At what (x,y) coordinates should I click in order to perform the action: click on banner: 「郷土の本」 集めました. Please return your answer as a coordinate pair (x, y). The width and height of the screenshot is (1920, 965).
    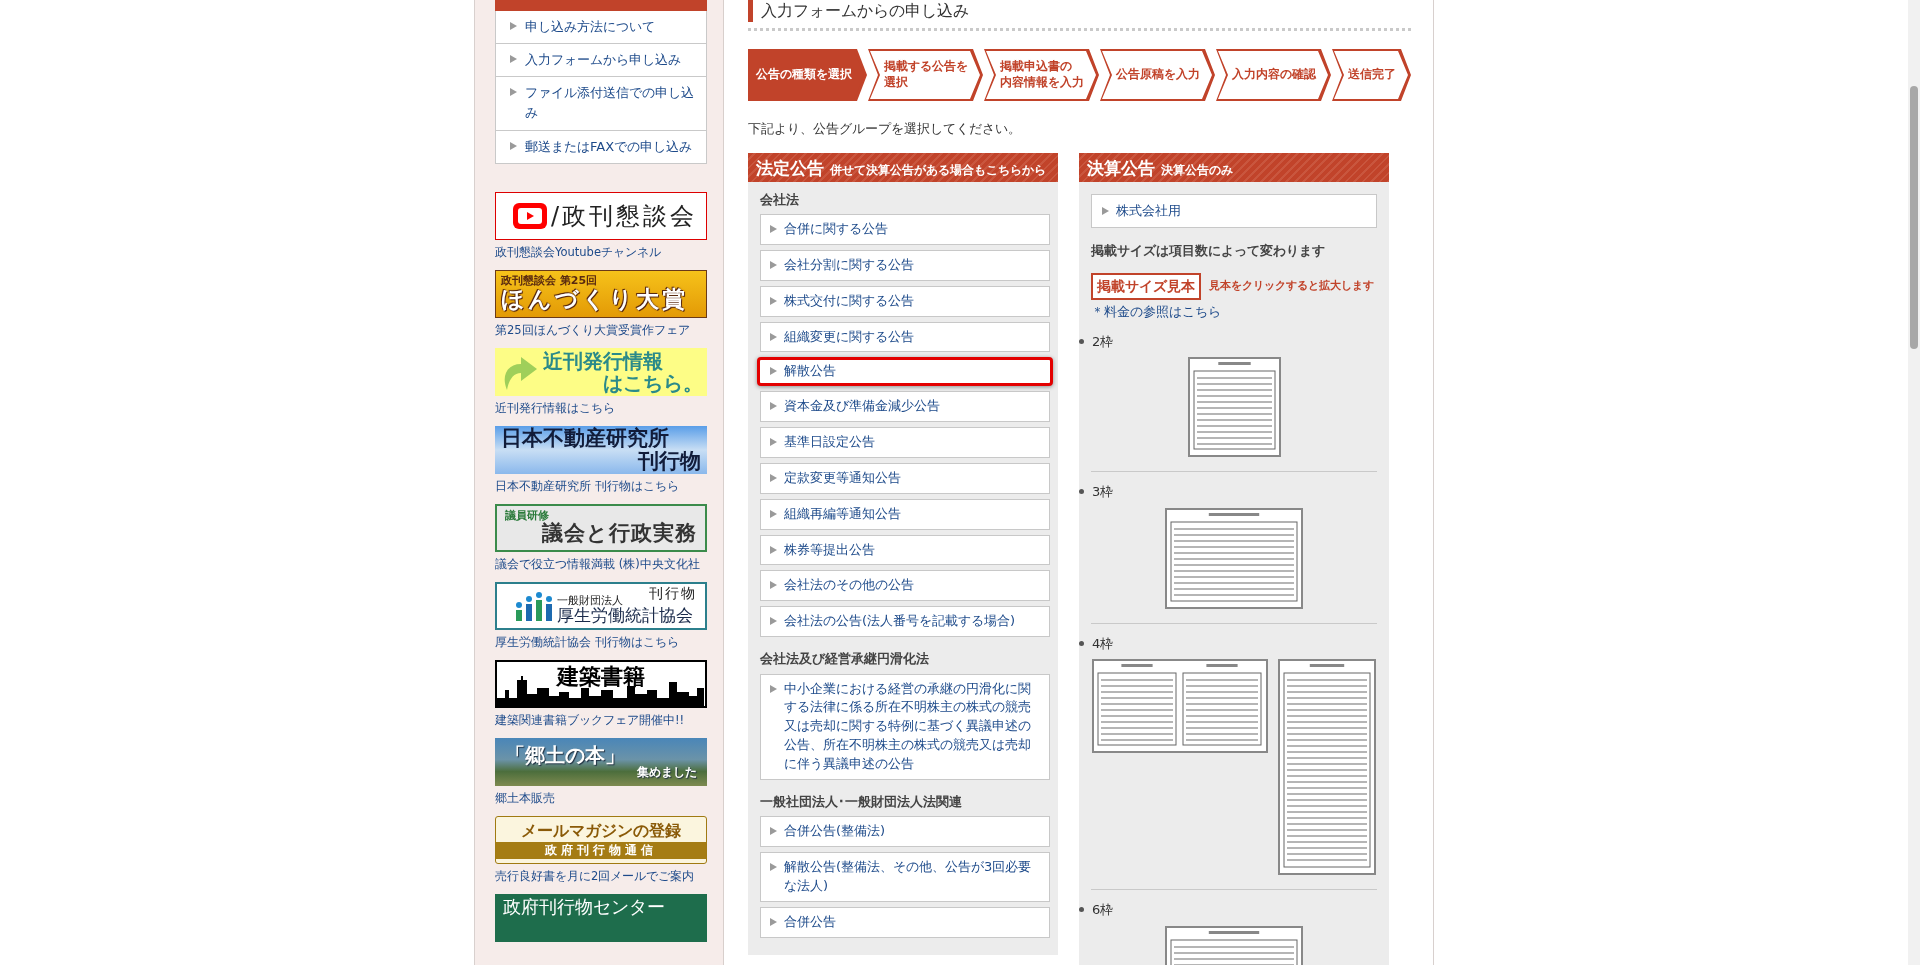
    Looking at the image, I should click on (601, 761).